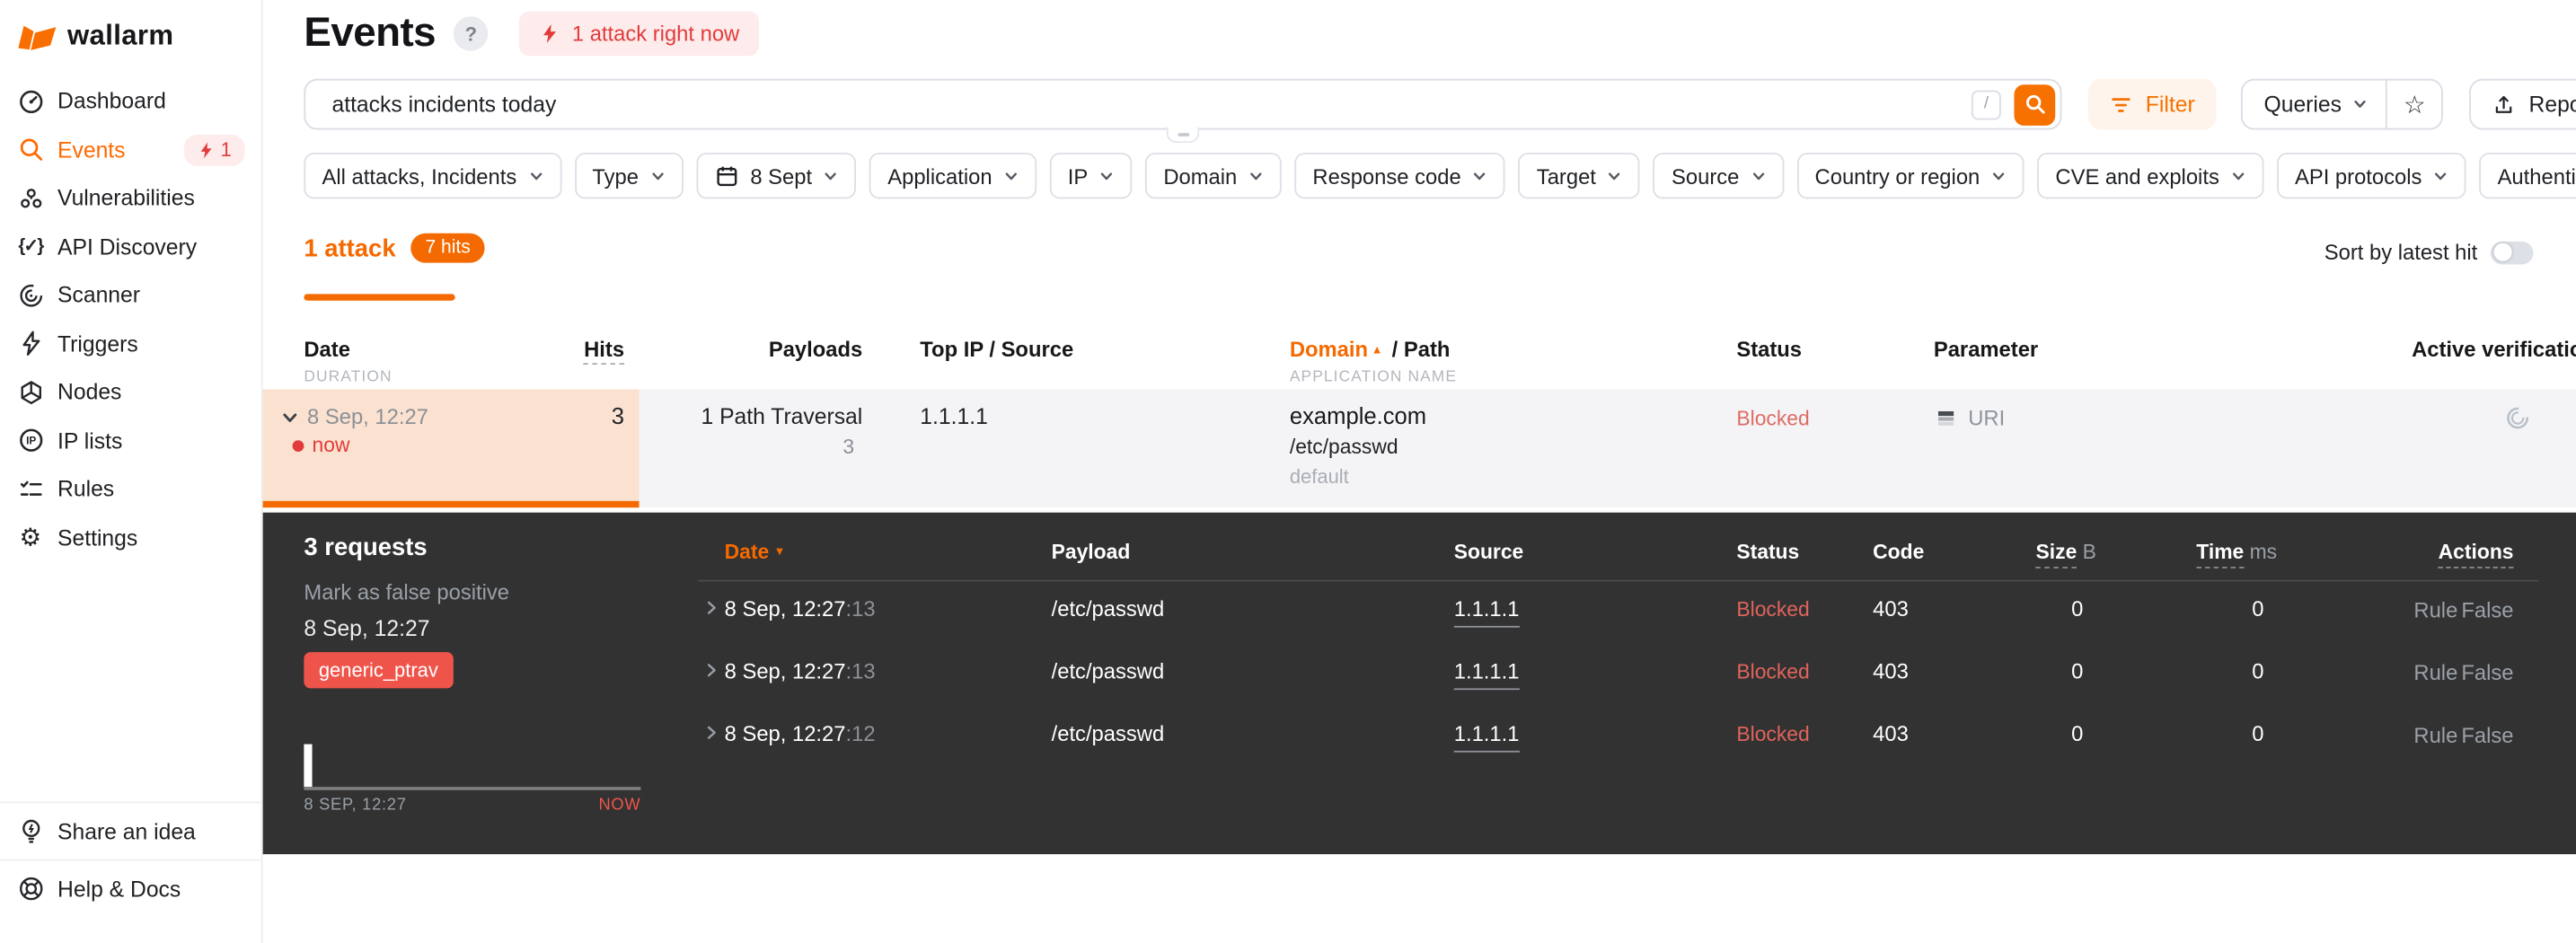  Describe the element at coordinates (2504, 104) in the screenshot. I see `export-report-icon` at that location.